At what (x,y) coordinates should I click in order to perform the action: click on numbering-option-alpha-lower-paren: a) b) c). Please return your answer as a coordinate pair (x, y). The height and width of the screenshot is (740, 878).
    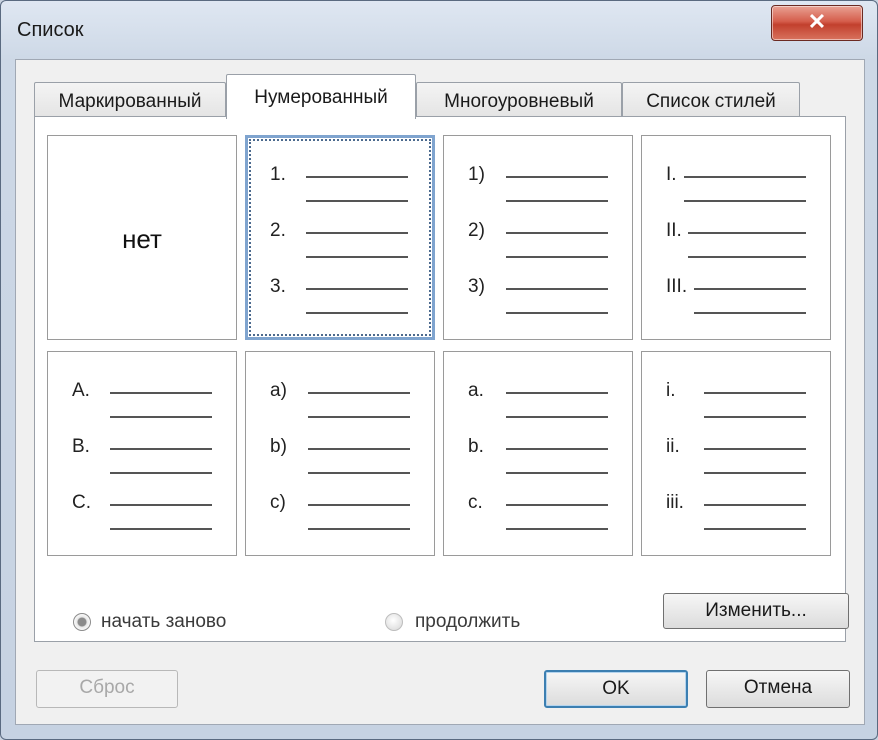
    Looking at the image, I should click on (340, 453).